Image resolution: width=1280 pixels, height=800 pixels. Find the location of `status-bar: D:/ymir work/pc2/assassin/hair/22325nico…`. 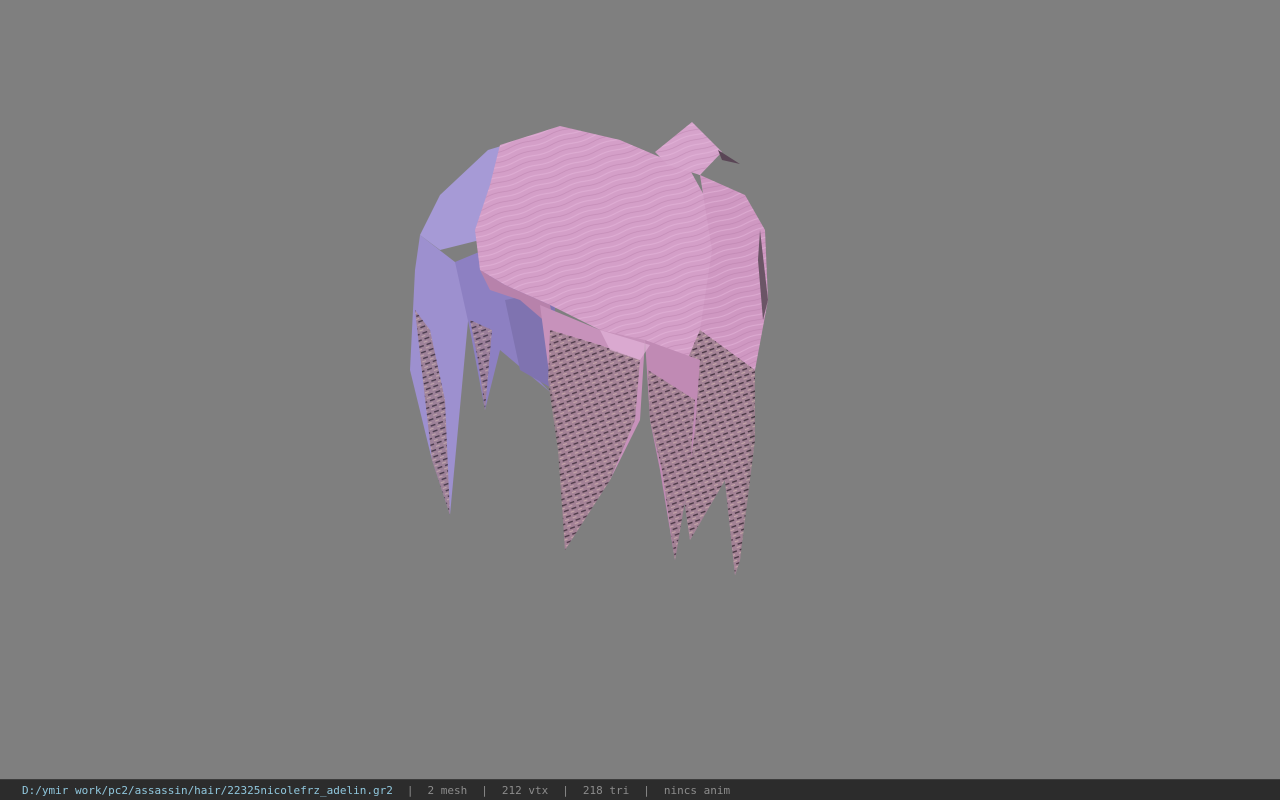

status-bar: D:/ymir work/pc2/assassin/hair/22325nico… is located at coordinates (640, 789).